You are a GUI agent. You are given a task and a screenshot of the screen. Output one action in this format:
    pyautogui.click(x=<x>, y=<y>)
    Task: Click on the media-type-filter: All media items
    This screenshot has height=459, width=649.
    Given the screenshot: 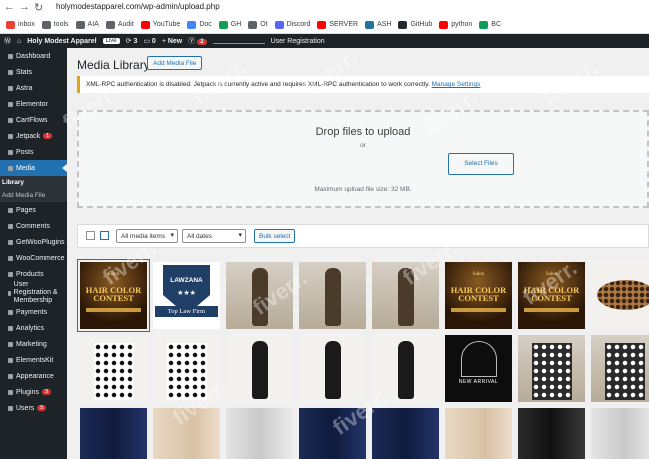 What is the action you would take?
    pyautogui.click(x=147, y=236)
    